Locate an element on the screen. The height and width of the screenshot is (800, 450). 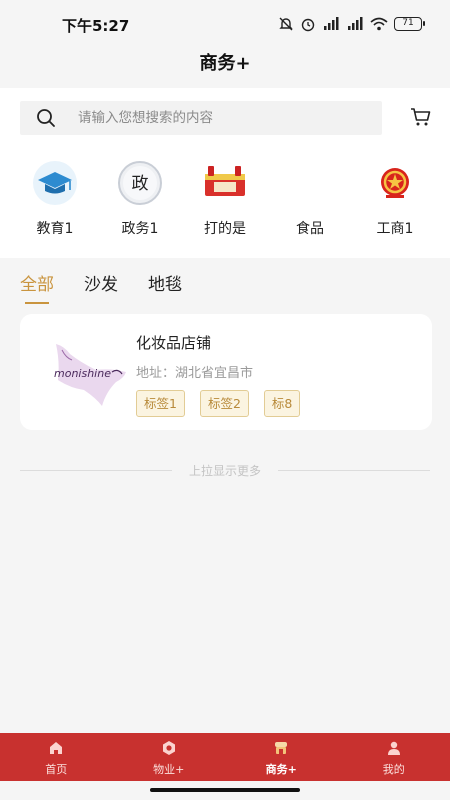
category-grid: 教育1 政 政务1 打的是 食品 工商1 is located at coordinates (225, 200).